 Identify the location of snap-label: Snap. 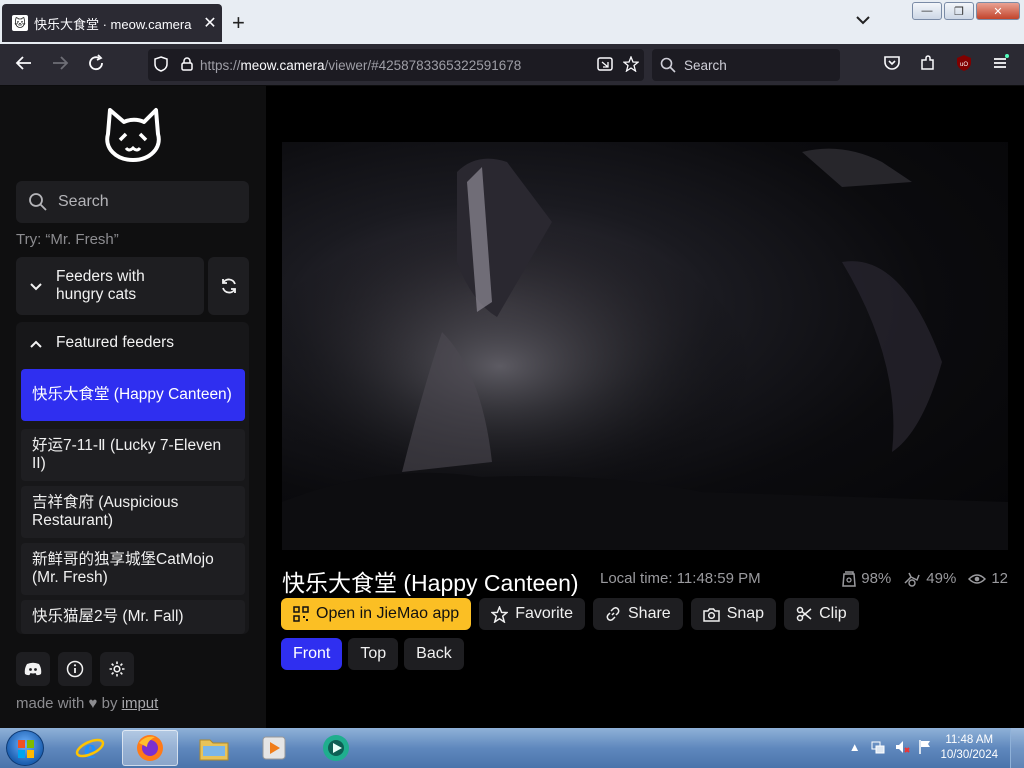
(745, 613).